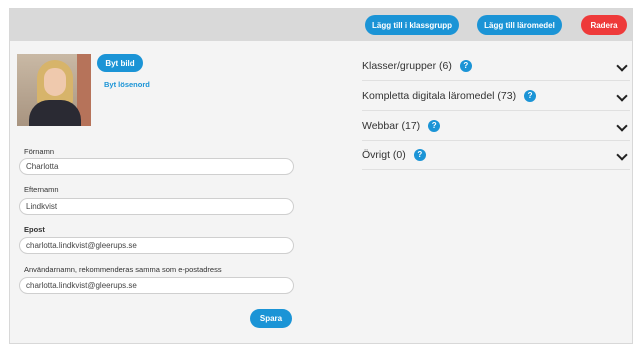 Image resolution: width=642 pixels, height=344 pixels. I want to click on accordion-other: Övrigt (0) ?, so click(496, 155).